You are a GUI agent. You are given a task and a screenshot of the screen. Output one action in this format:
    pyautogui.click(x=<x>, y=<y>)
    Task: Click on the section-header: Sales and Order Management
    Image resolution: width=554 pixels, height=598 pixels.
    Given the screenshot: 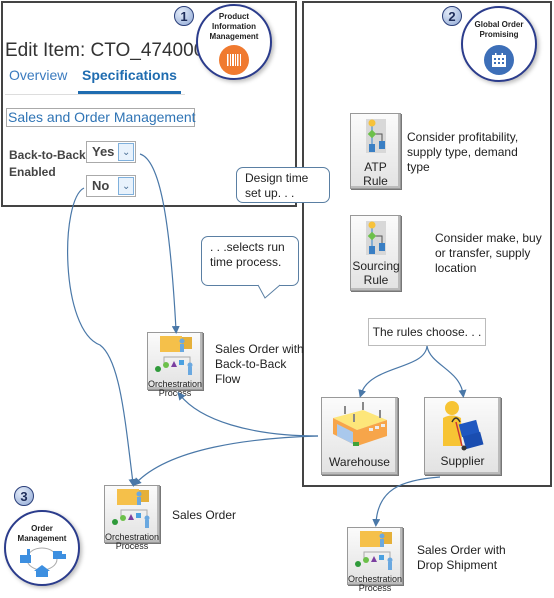 What is the action you would take?
    pyautogui.click(x=101, y=117)
    